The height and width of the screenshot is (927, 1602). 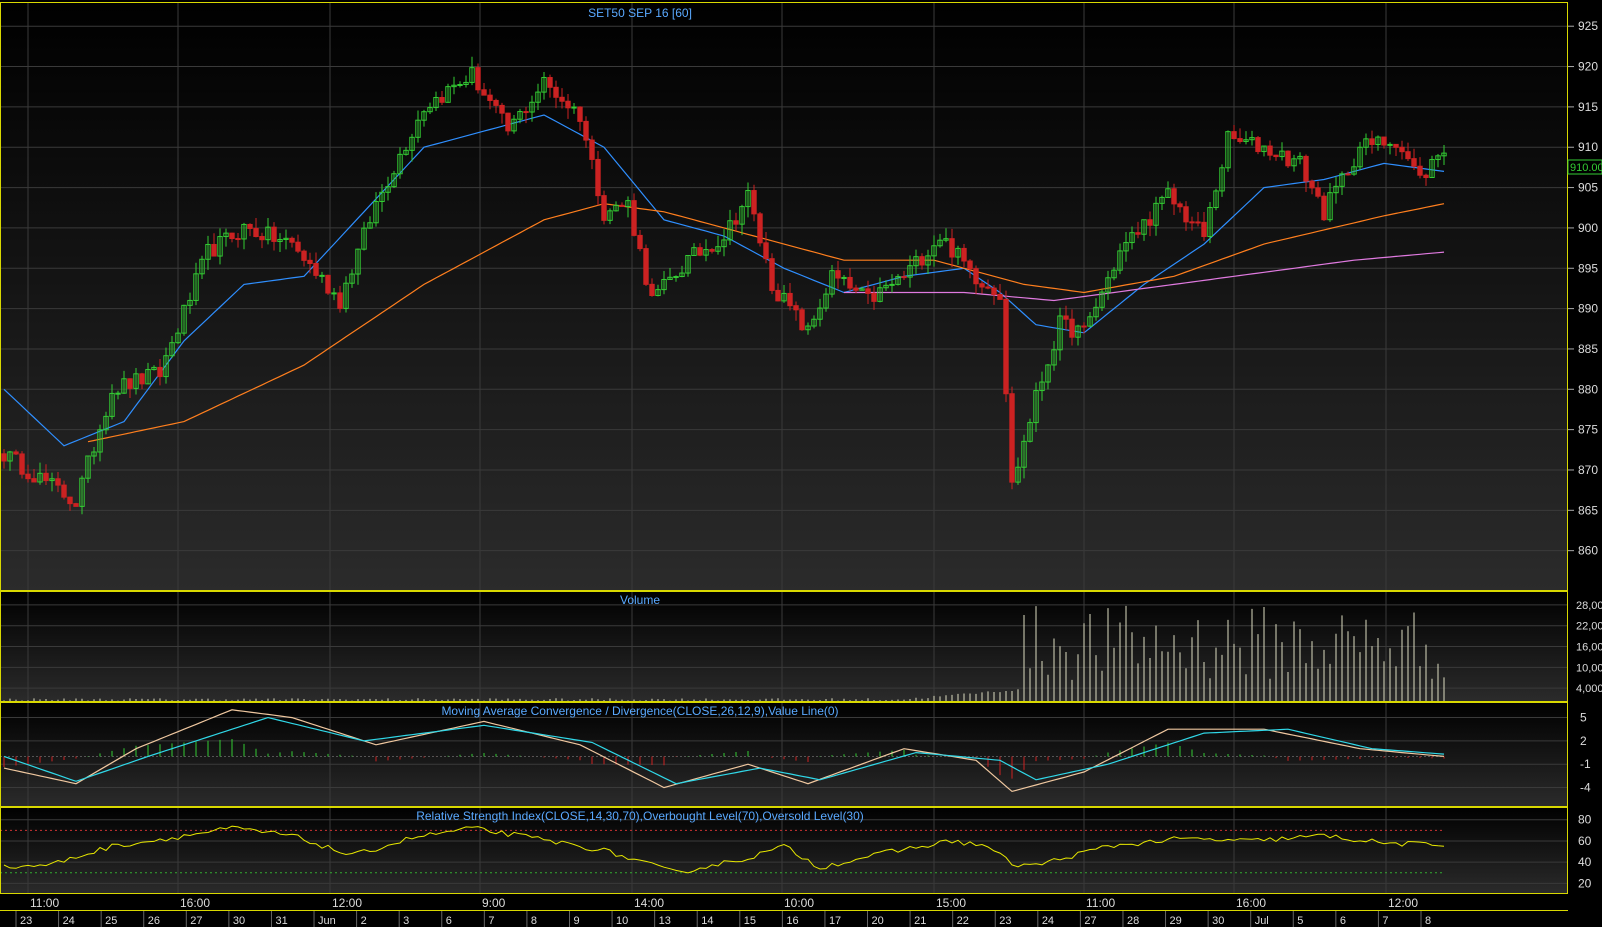 I want to click on date-tick-label: 24, so click(x=69, y=921).